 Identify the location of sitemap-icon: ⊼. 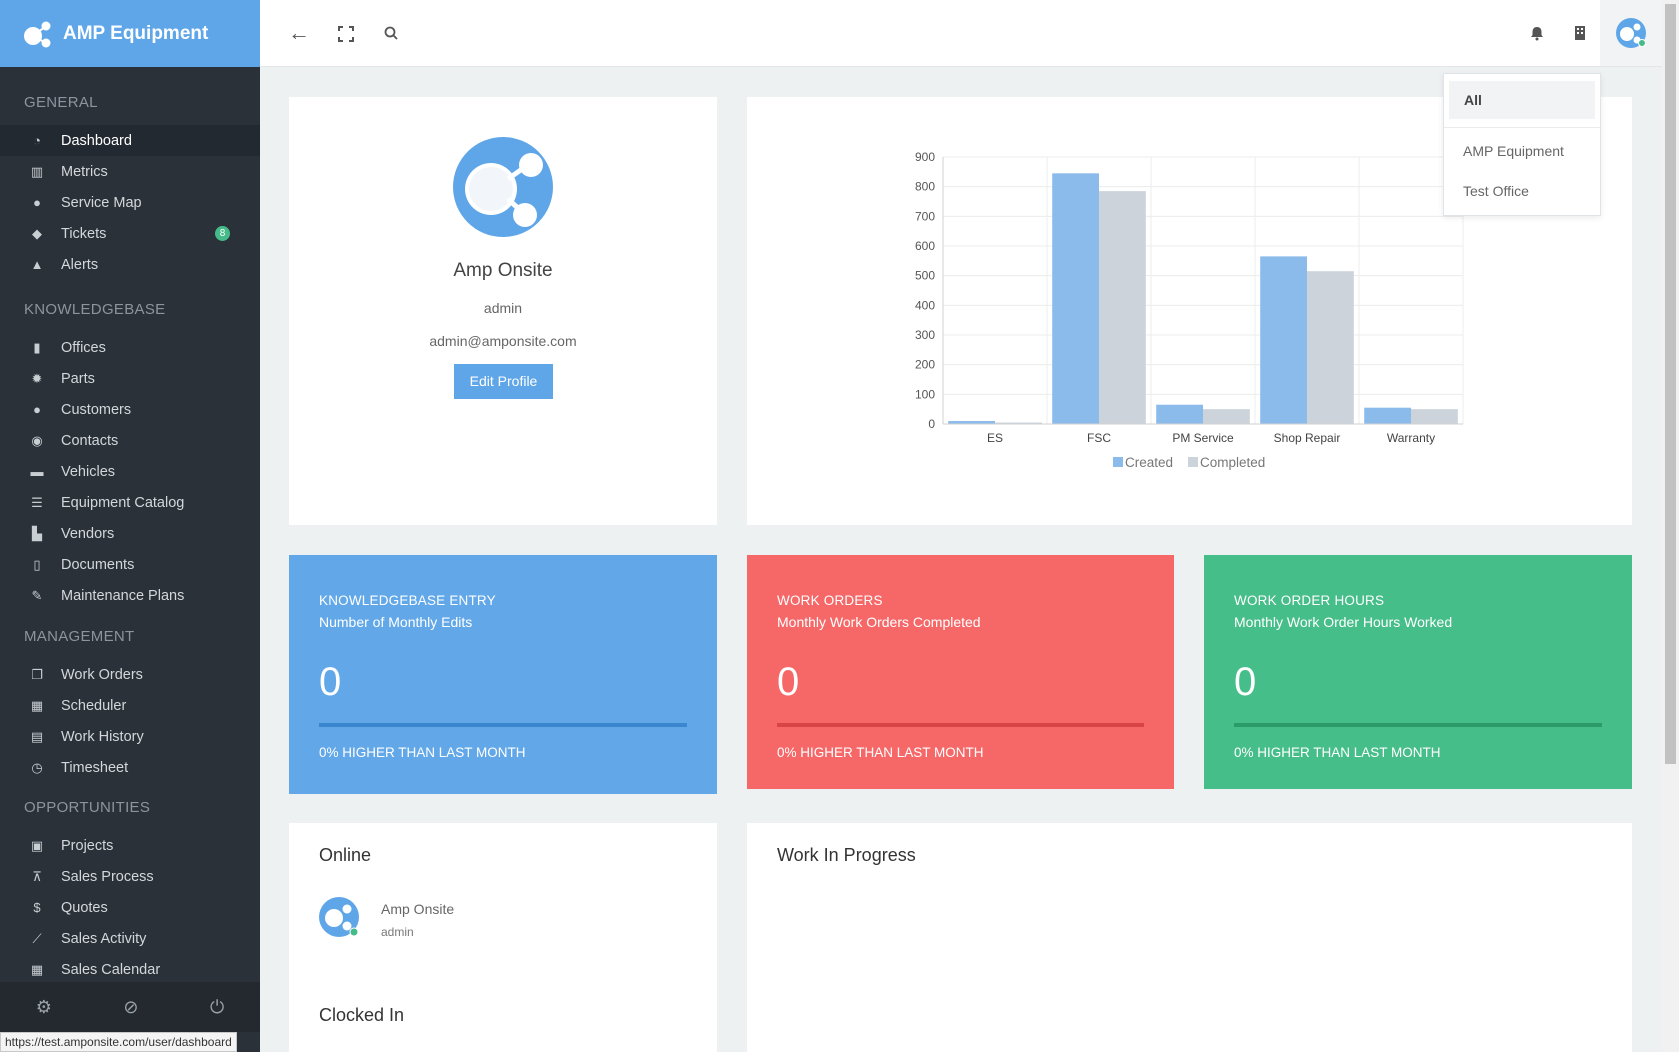
(37, 876).